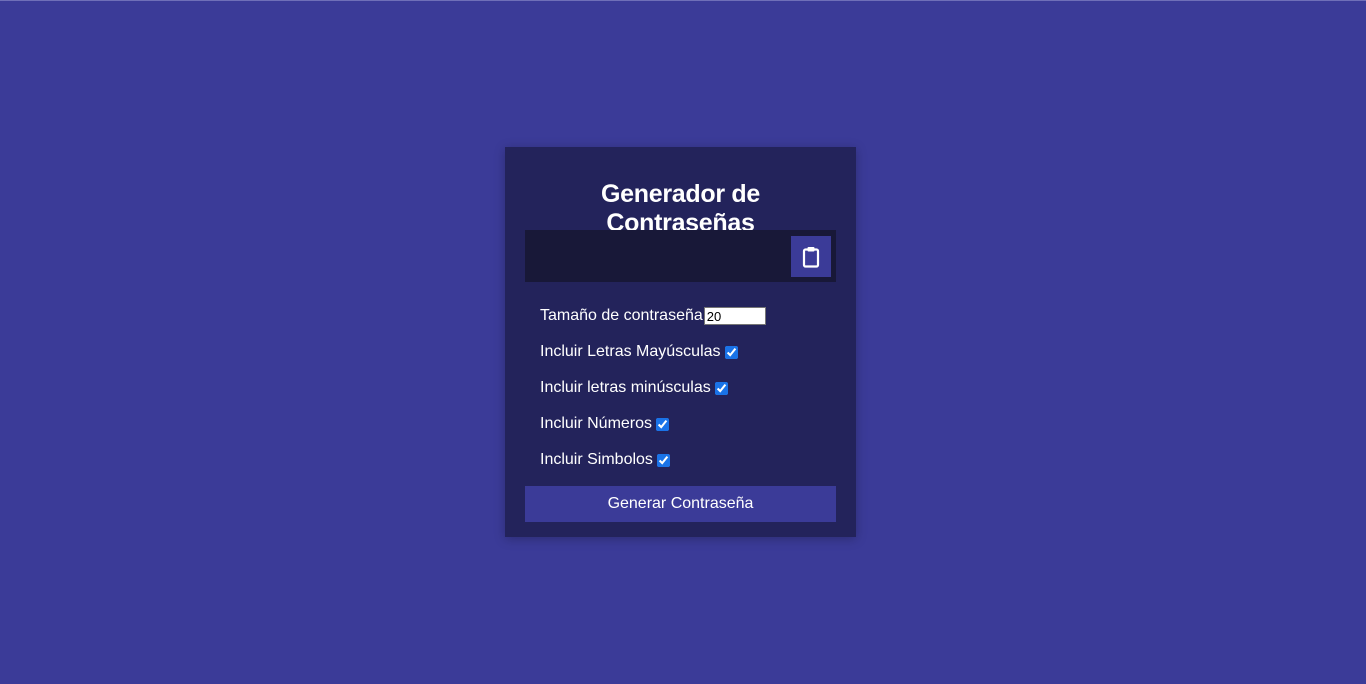  Describe the element at coordinates (625, 387) in the screenshot. I see `lowercase-label: Incluir letras minúsculas` at that location.